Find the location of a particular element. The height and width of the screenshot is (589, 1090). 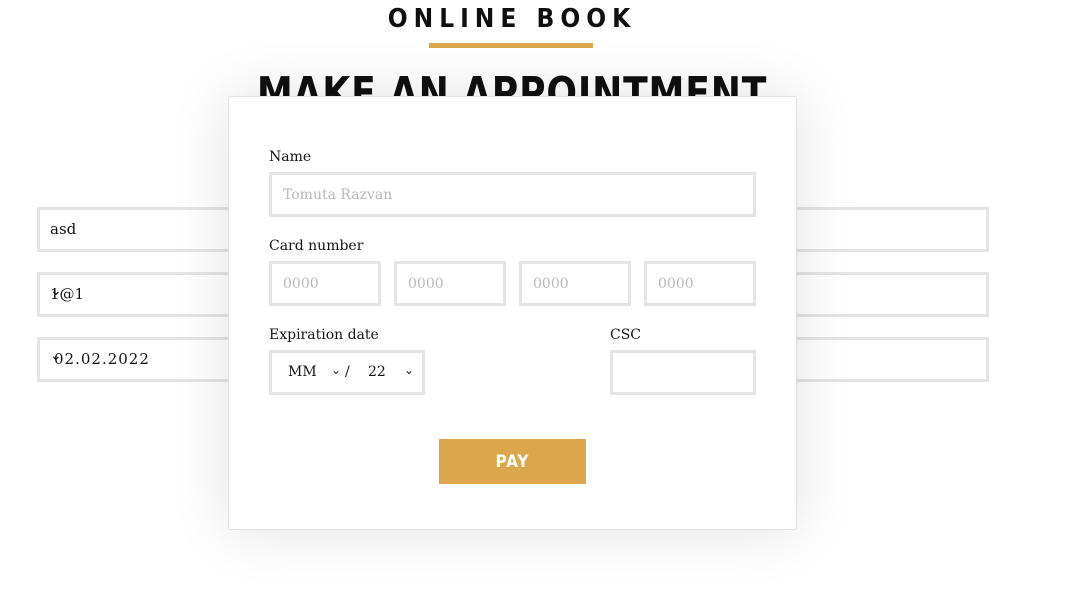

page-title-underline is located at coordinates (511, 45).